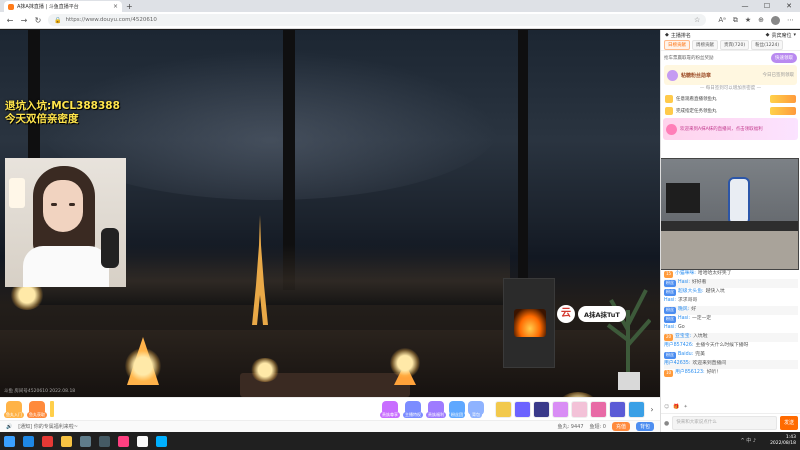 The image size is (800, 450). I want to click on rank-tab: 日榜贡献, so click(677, 45).